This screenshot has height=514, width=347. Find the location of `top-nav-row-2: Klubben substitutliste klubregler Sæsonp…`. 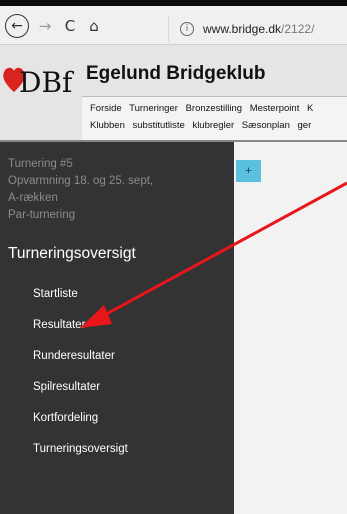

top-nav-row-2: Klubben substitutliste klubregler Sæsonp… is located at coordinates (203, 125).